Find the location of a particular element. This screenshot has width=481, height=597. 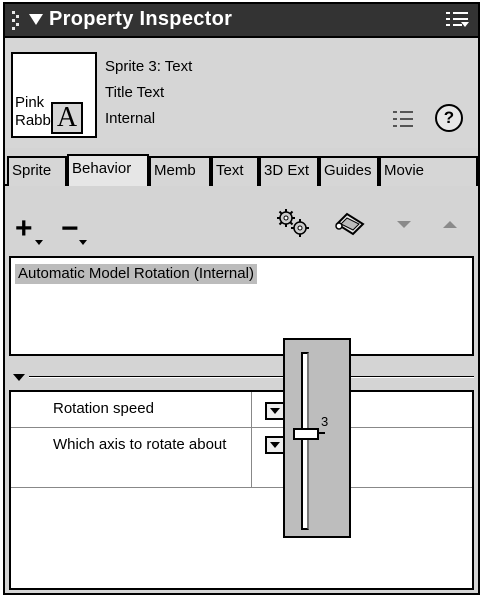

value-slider-popup: 3 is located at coordinates (317, 438).